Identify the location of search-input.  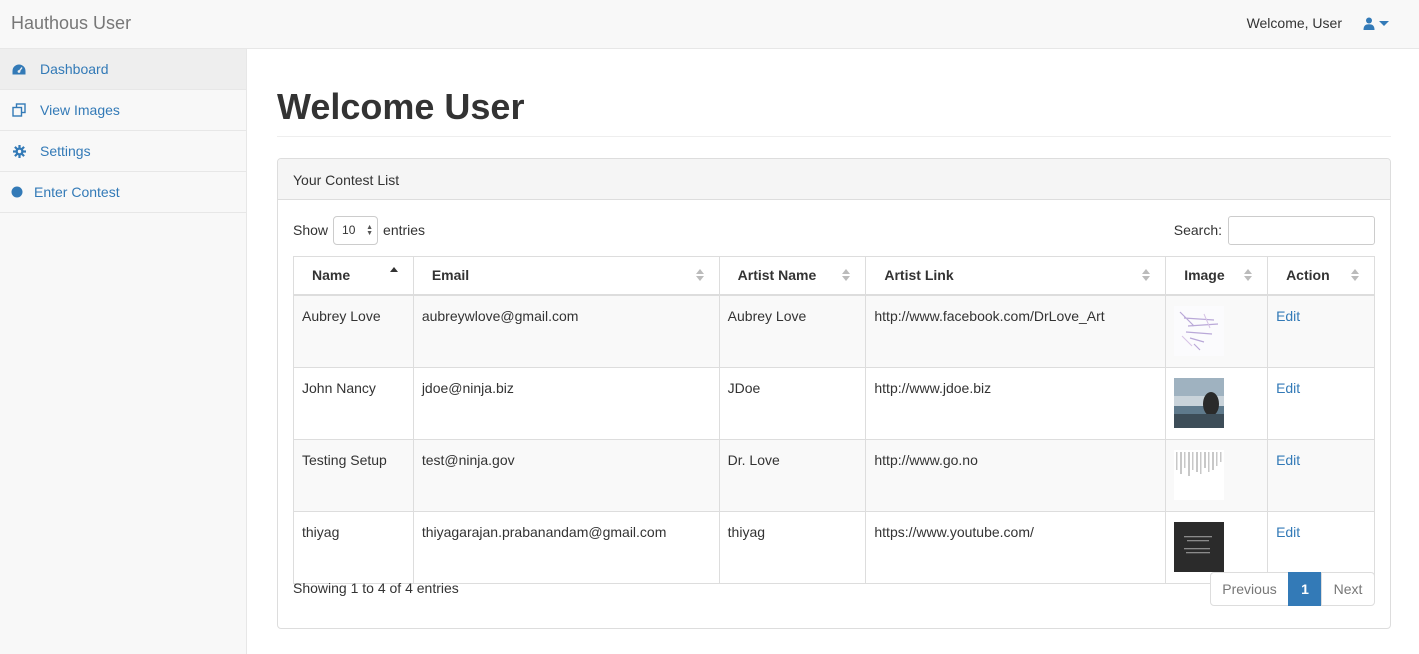
(1301, 230).